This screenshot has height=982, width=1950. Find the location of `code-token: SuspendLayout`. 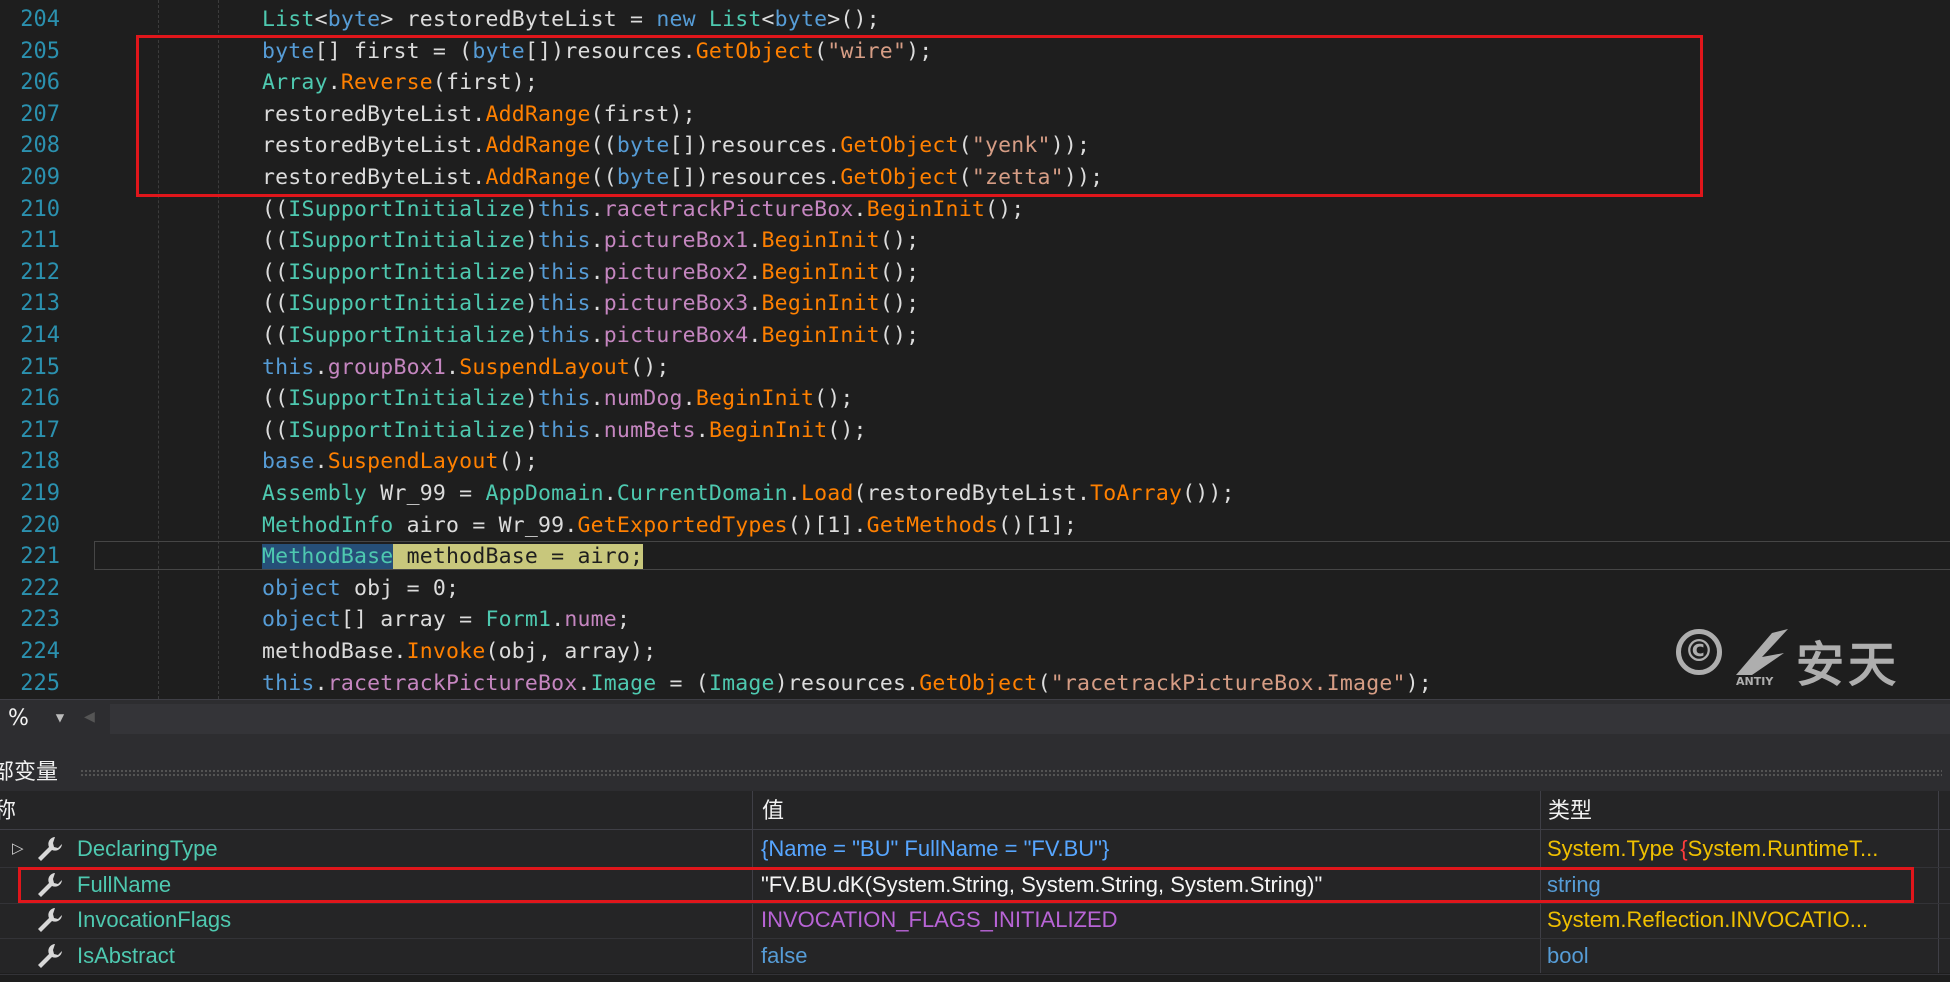

code-token: SuspendLayout is located at coordinates (545, 367).